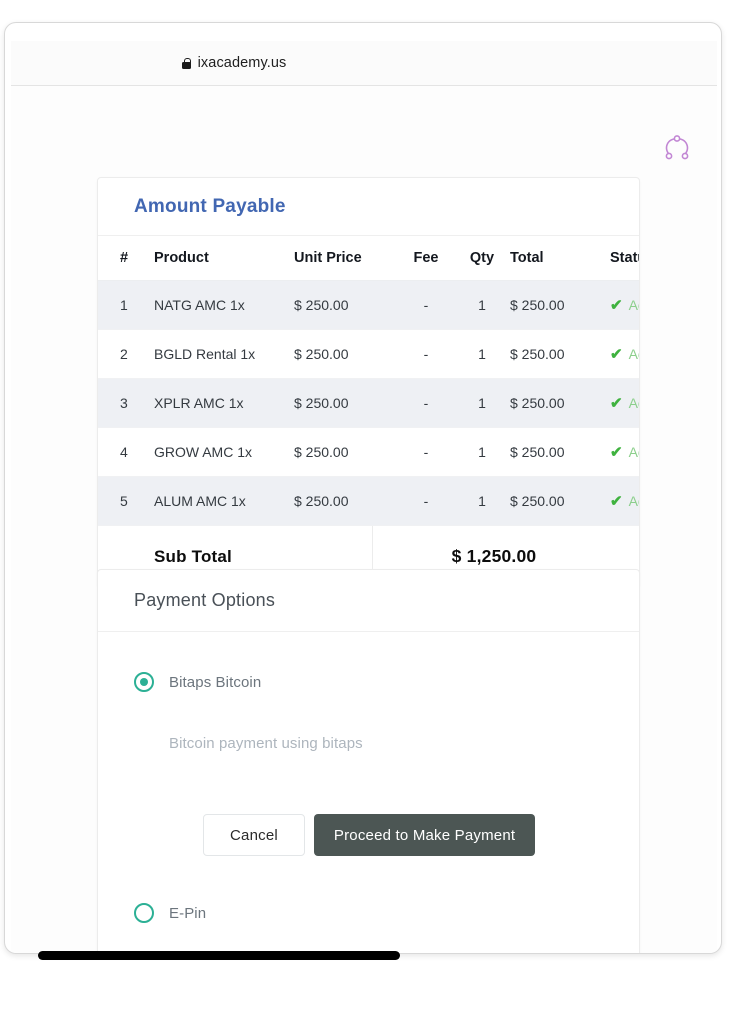  I want to click on column-header-total: Total, so click(560, 258).